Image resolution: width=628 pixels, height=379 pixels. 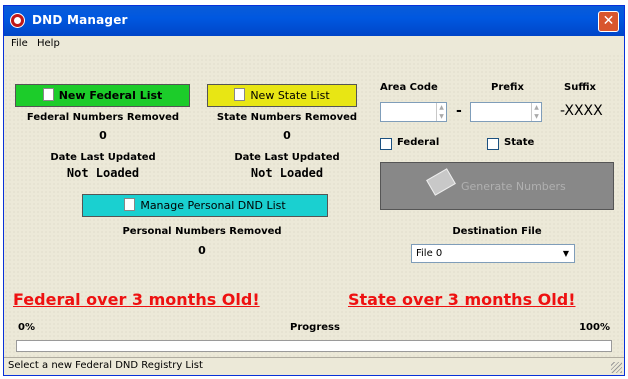 I want to click on state-checkbox, so click(x=493, y=144).